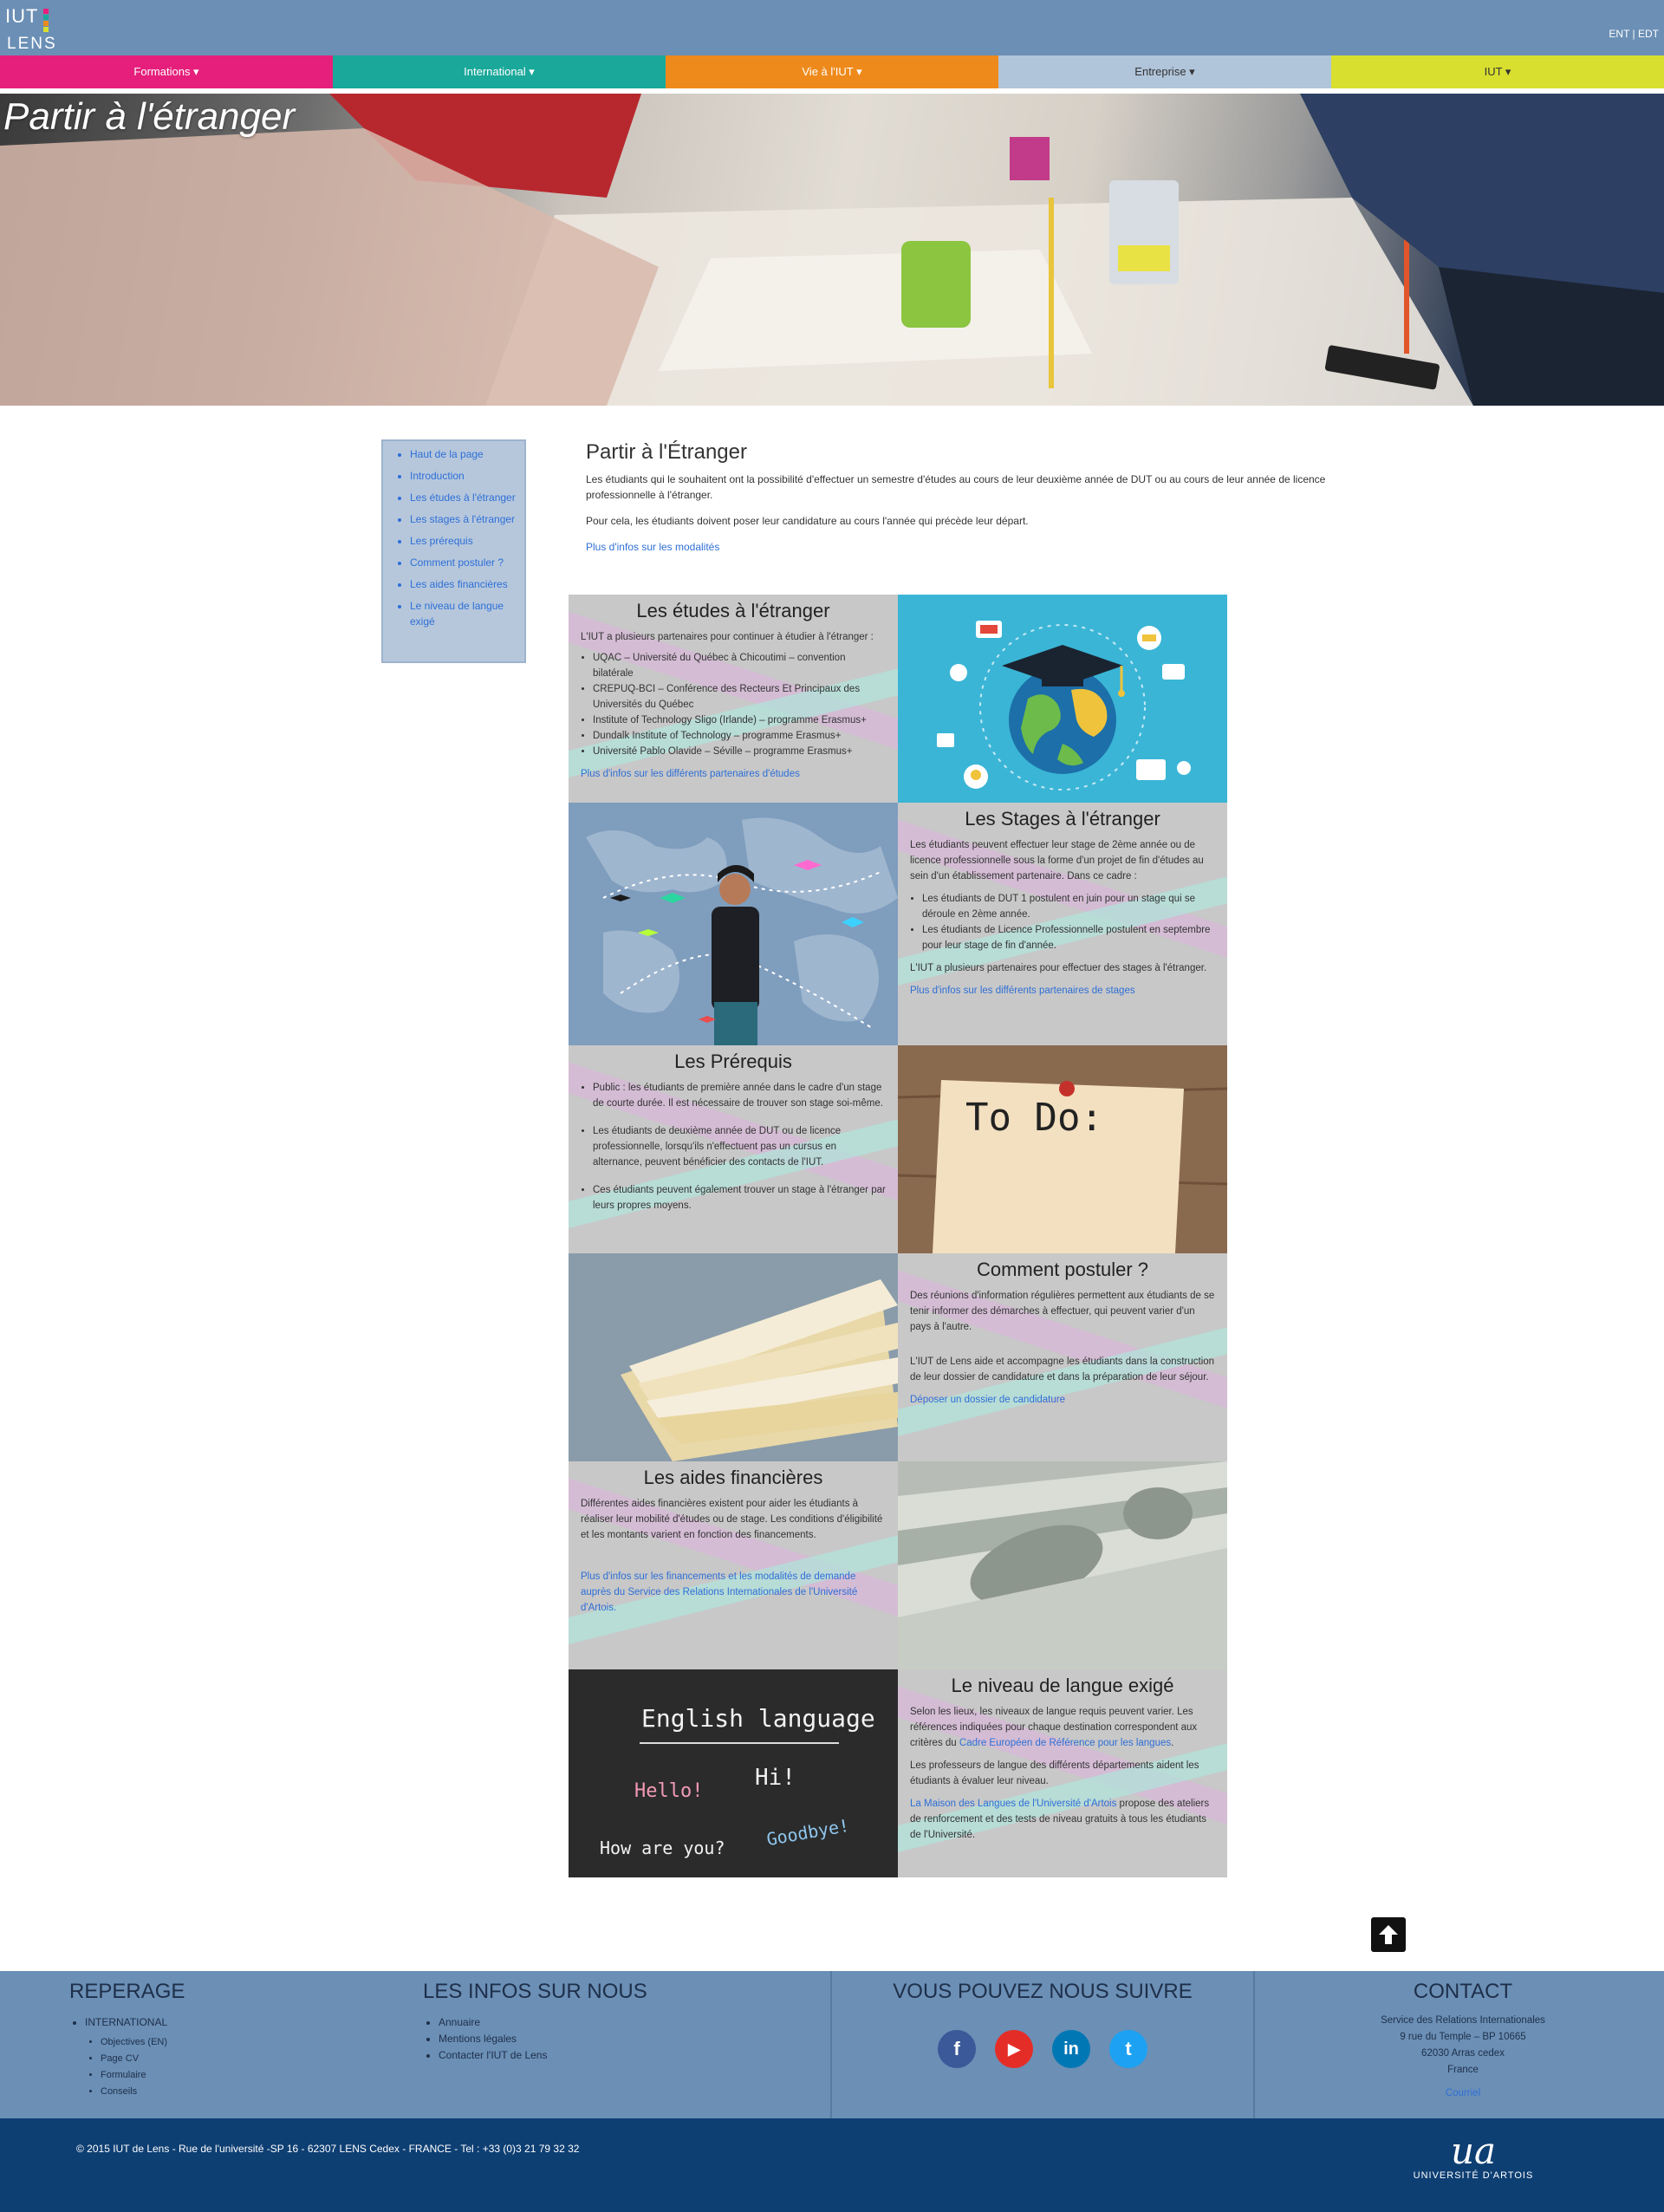  Describe the element at coordinates (1042, 2049) in the screenshot. I see `social-links: f ▶ in t` at that location.